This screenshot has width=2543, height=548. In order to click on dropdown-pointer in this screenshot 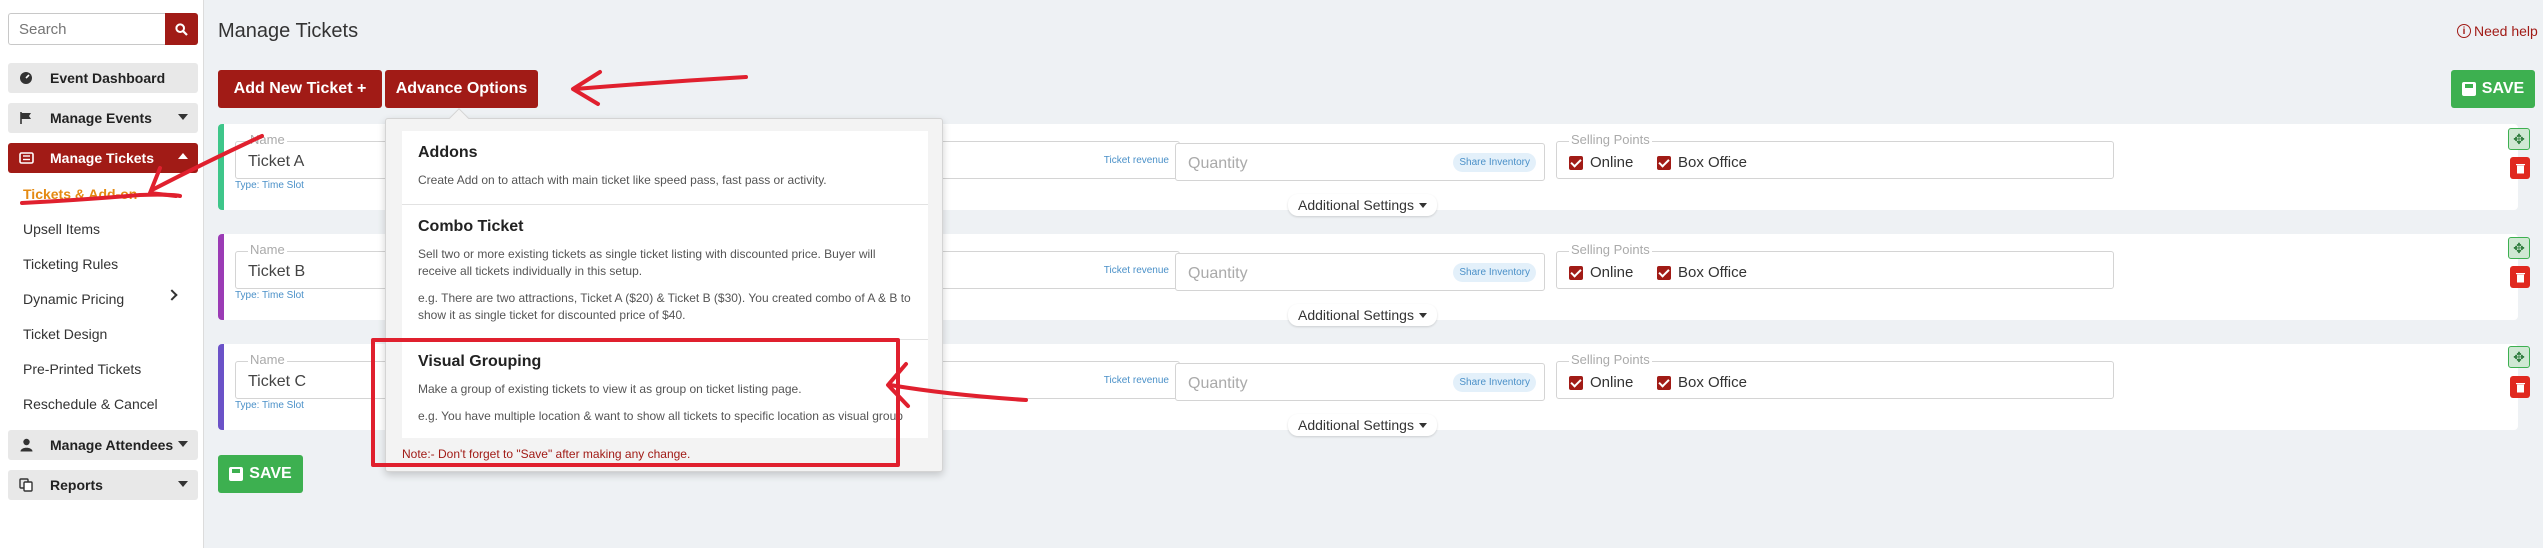, I will do `click(459, 118)`.